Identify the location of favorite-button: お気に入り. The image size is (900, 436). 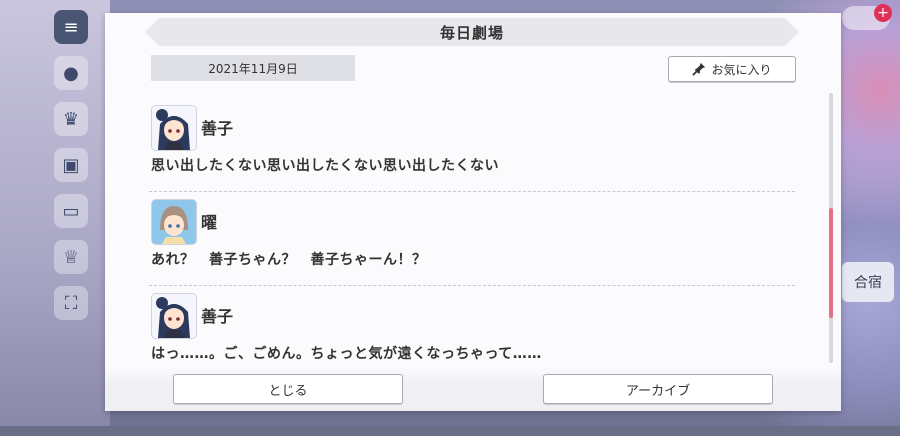
(732, 69).